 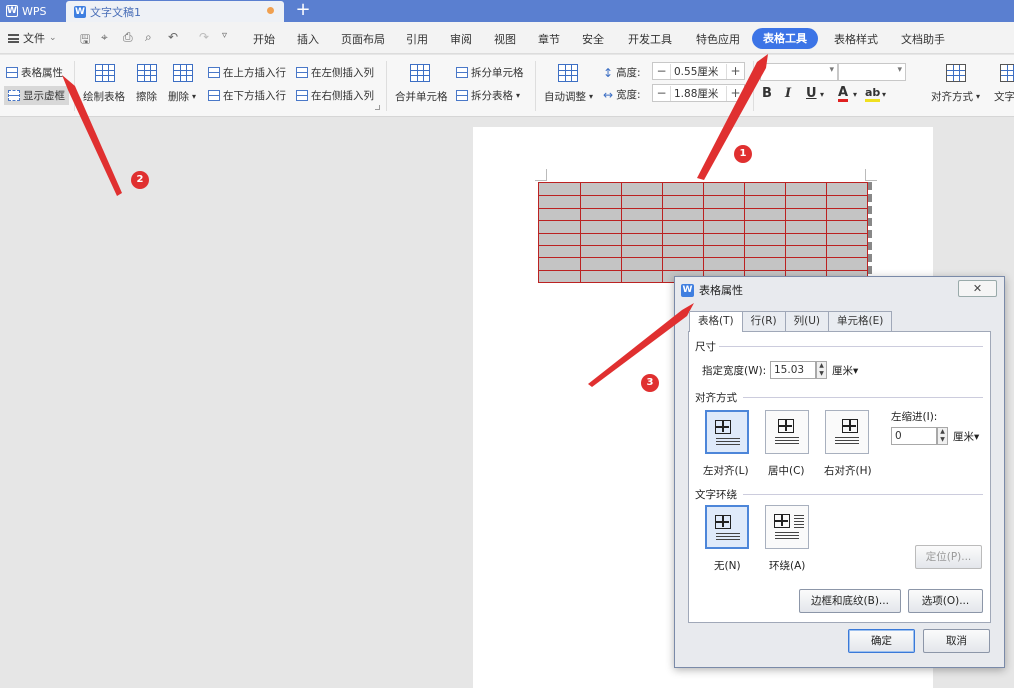 What do you see at coordinates (650, 383) in the screenshot?
I see `step-badge-3: 3` at bounding box center [650, 383].